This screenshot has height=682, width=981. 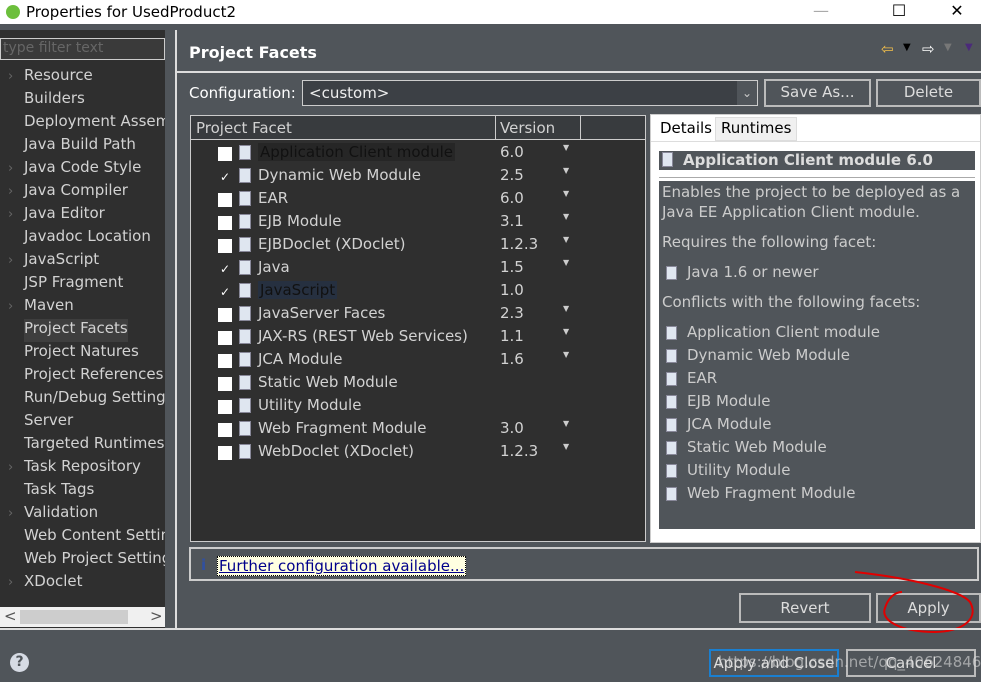 I want to click on sidebar-item: Task Tags, so click(x=59, y=491).